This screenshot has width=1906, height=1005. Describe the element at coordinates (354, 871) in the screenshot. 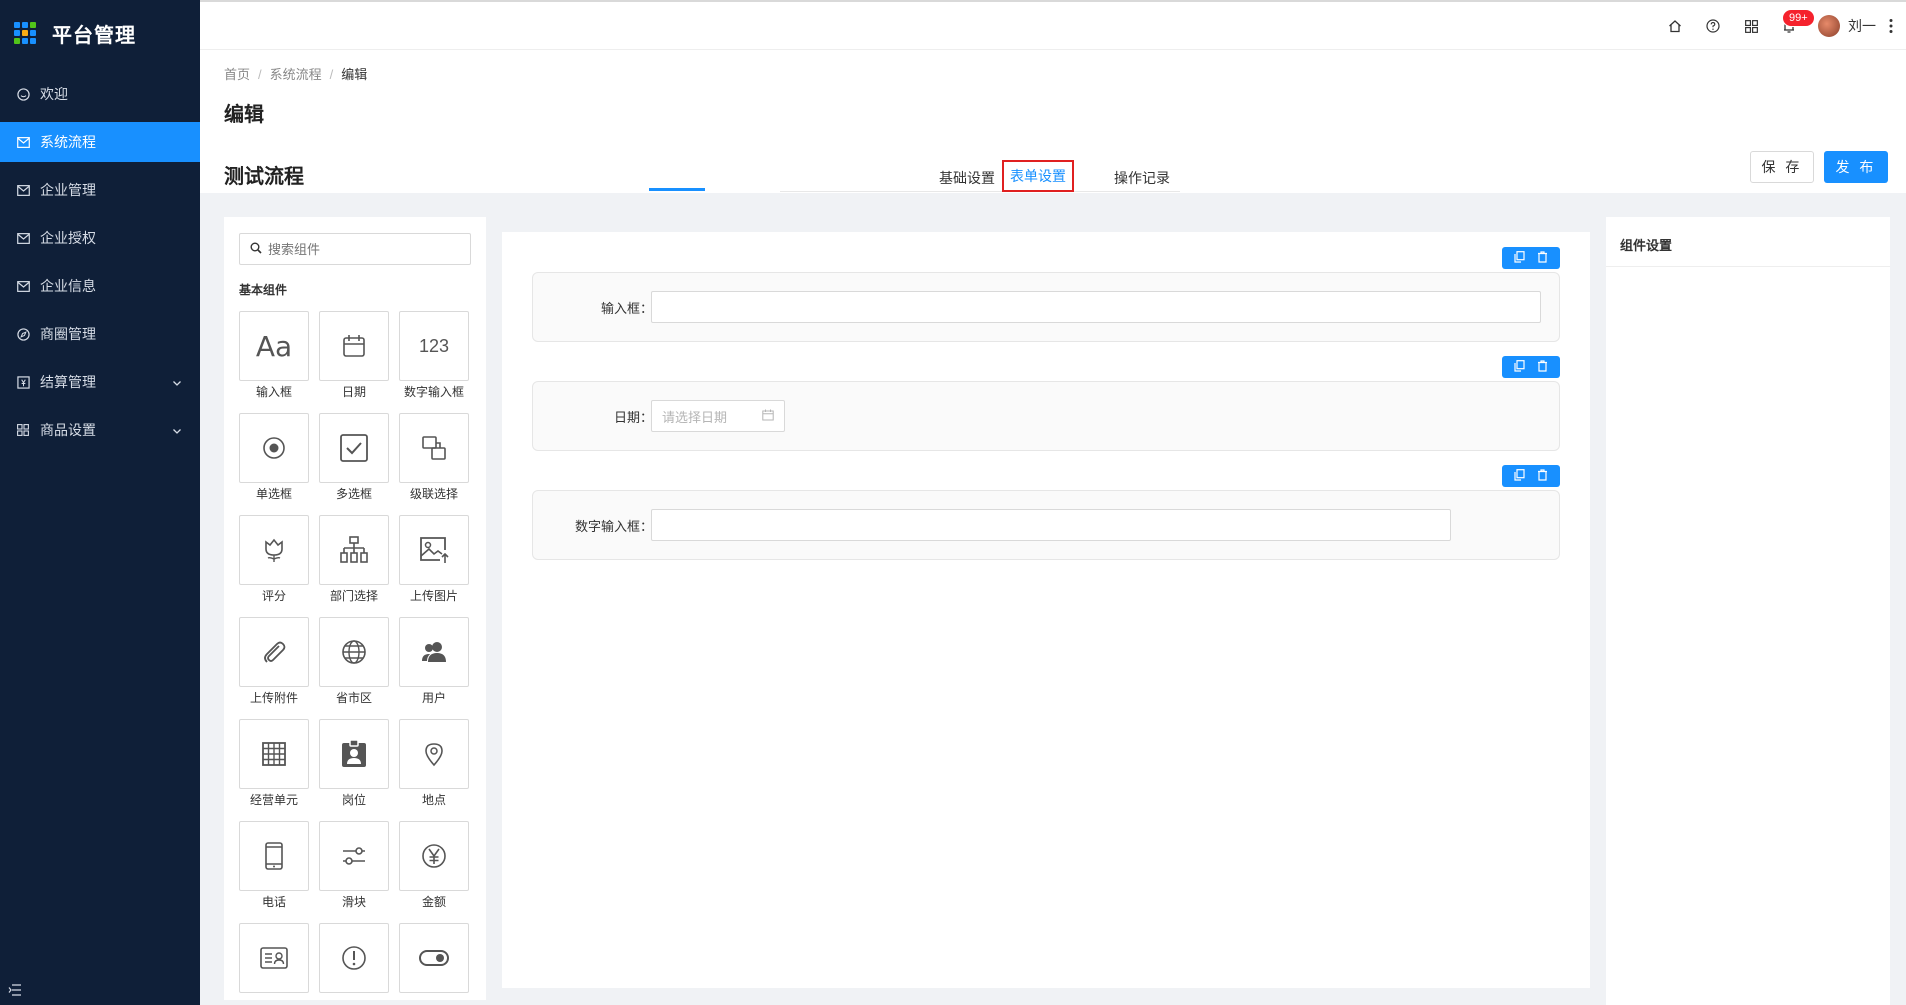

I see `component-slider: 滑块` at that location.